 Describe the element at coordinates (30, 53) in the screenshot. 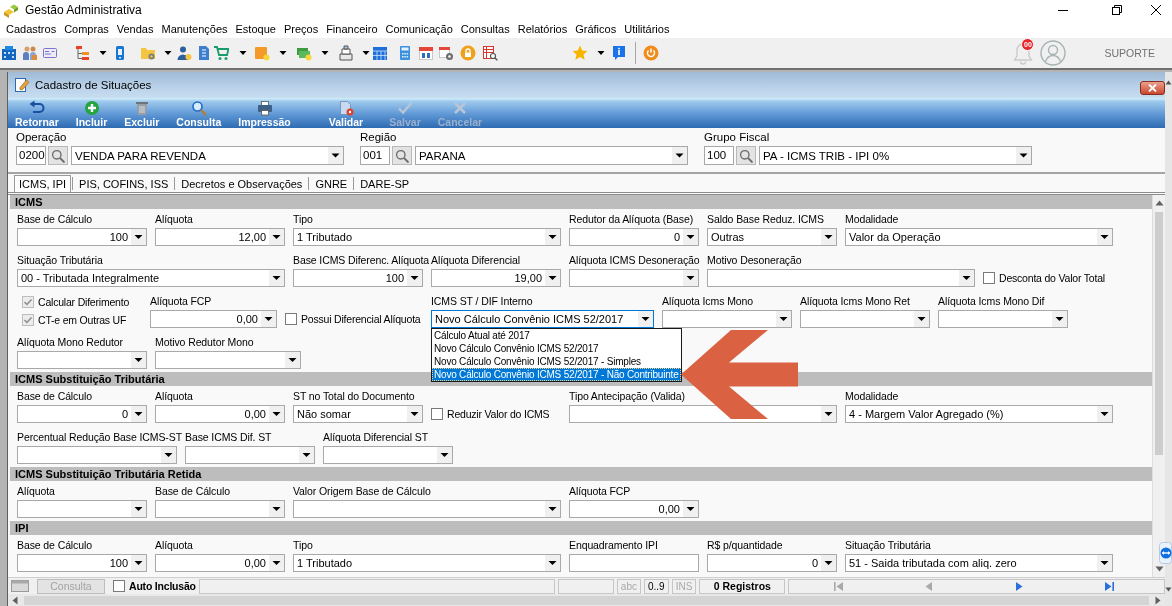

I see `people-icon` at that location.